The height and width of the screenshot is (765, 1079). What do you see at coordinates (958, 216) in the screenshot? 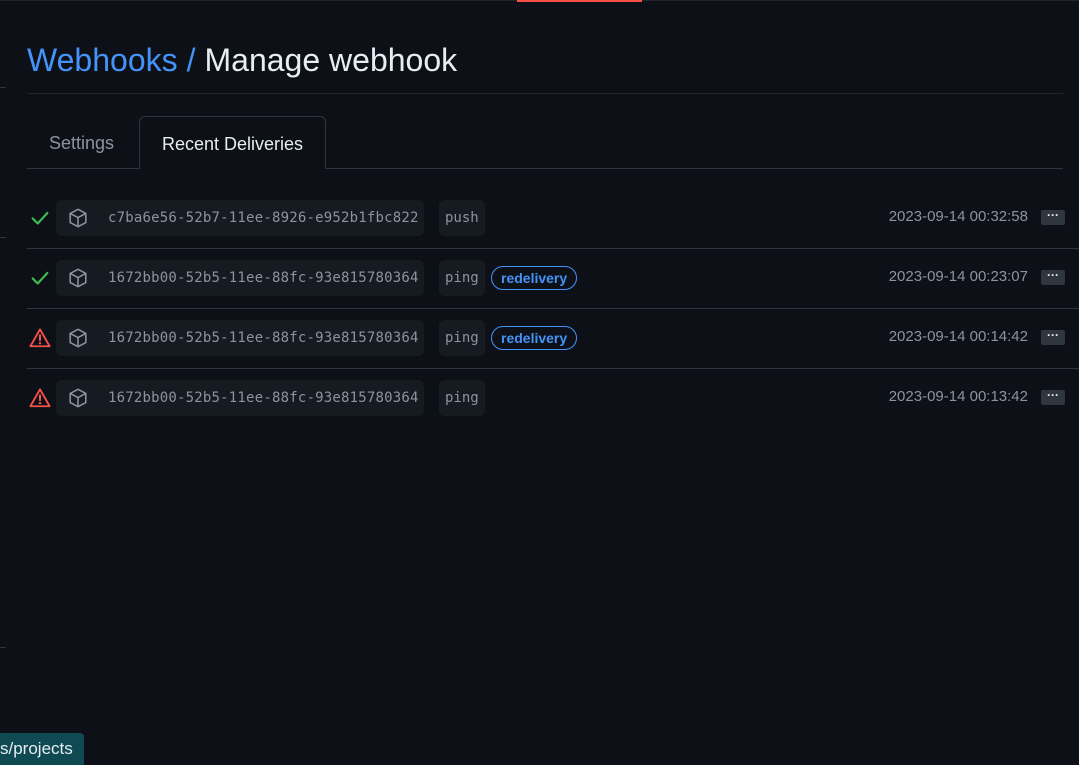
I see `delivery-timestamp: 2023-09-14 00:32:58` at bounding box center [958, 216].